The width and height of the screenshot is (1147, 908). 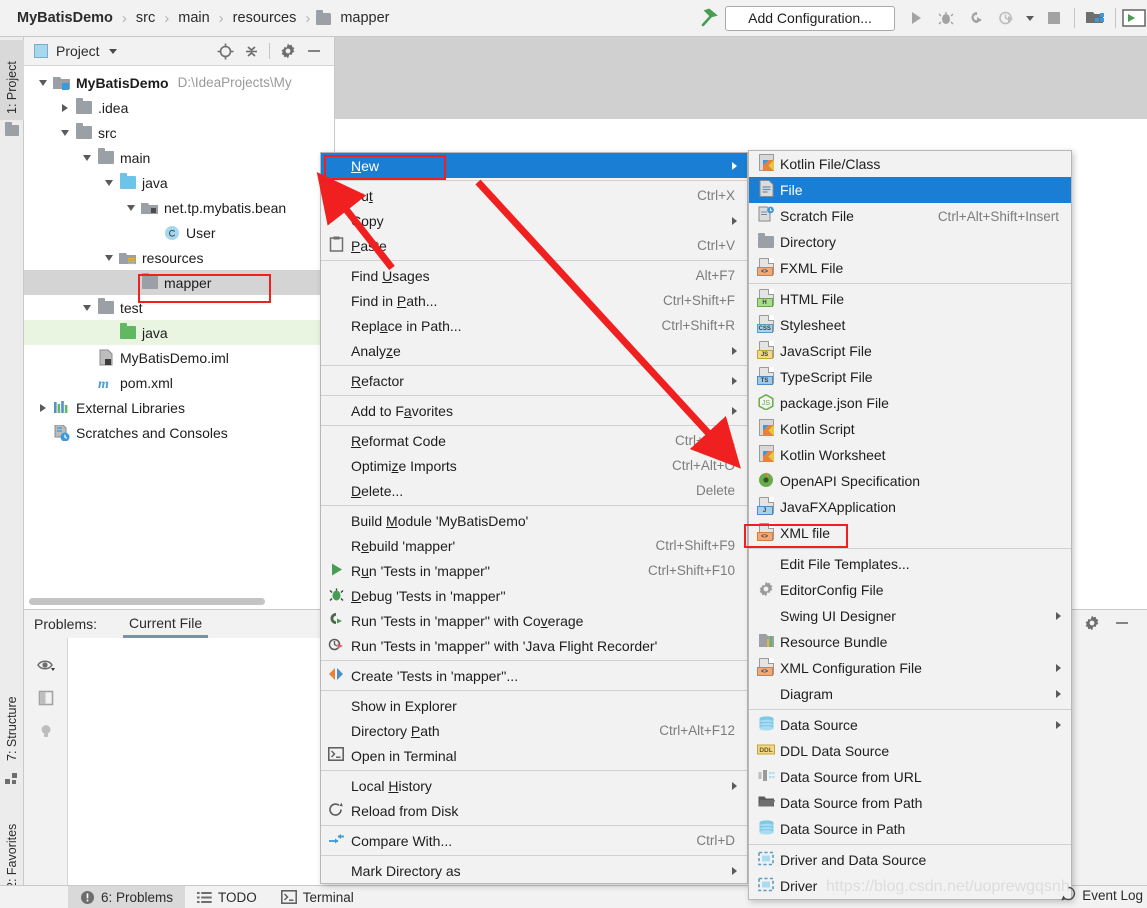 What do you see at coordinates (251, 51) in the screenshot?
I see `collapse-all-icon` at bounding box center [251, 51].